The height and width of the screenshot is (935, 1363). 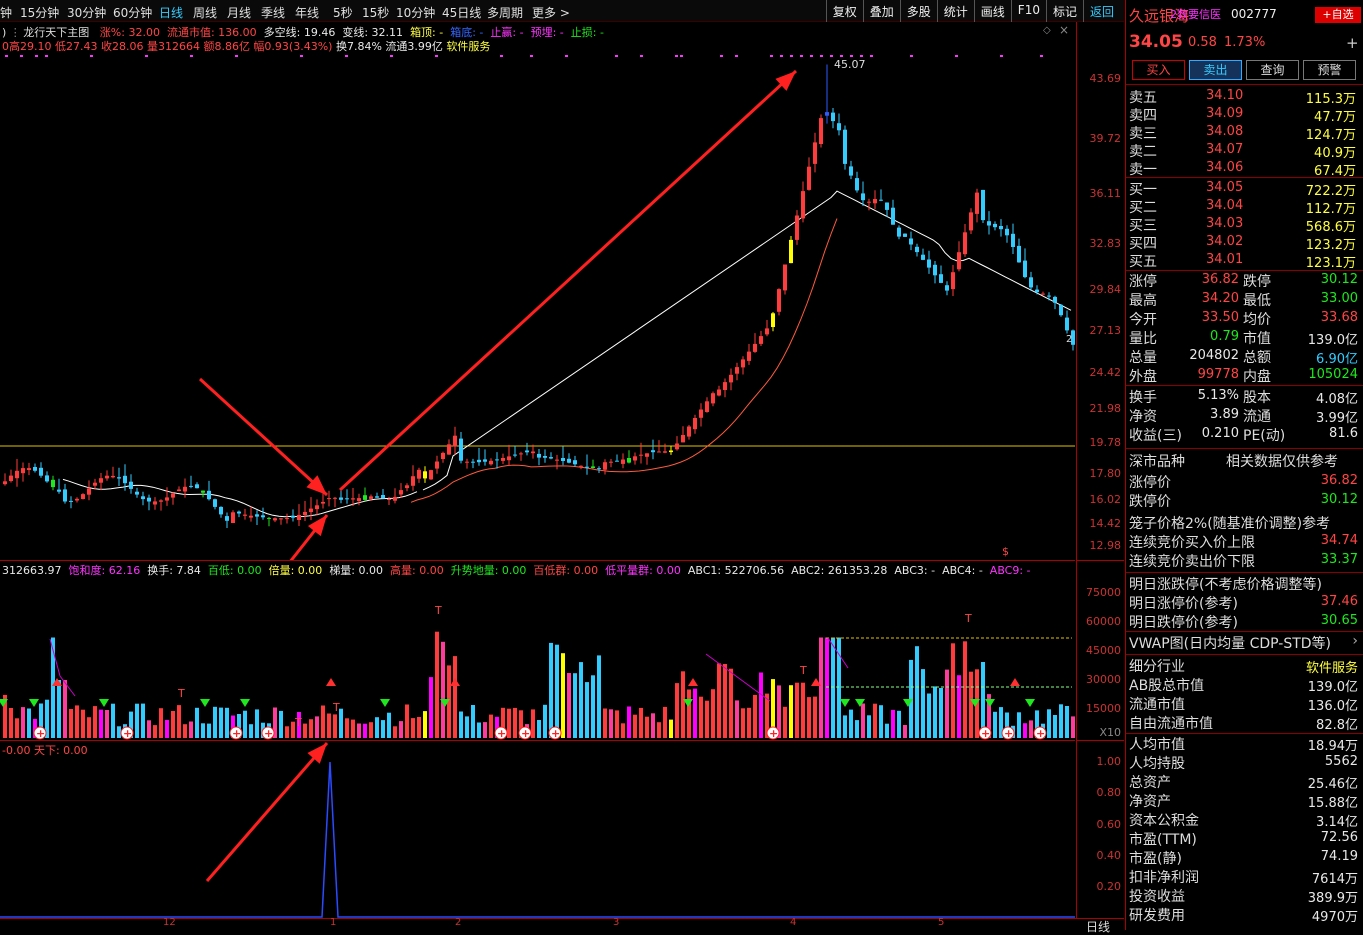 What do you see at coordinates (1244, 97) in the screenshot?
I see `ask-row: 卖五 34.10 115.3万` at bounding box center [1244, 97].